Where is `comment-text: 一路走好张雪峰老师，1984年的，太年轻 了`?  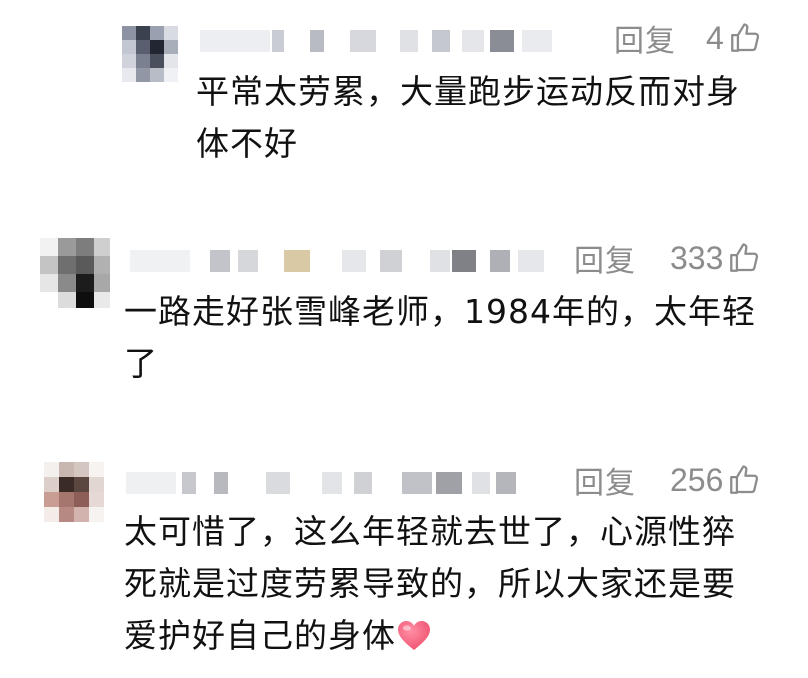 comment-text: 一路走好张雪峰老师，1984年的，太年轻 了 is located at coordinates (440, 338).